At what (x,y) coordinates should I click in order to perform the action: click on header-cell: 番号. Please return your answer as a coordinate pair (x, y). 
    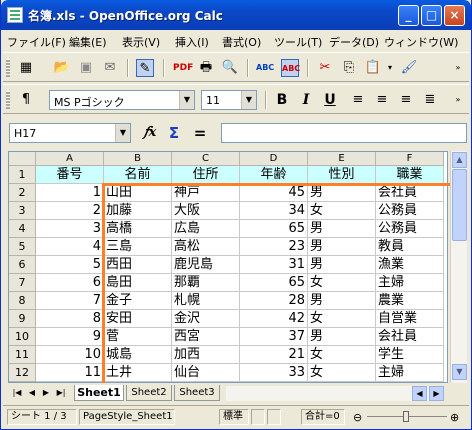
    Looking at the image, I should click on (70, 175).